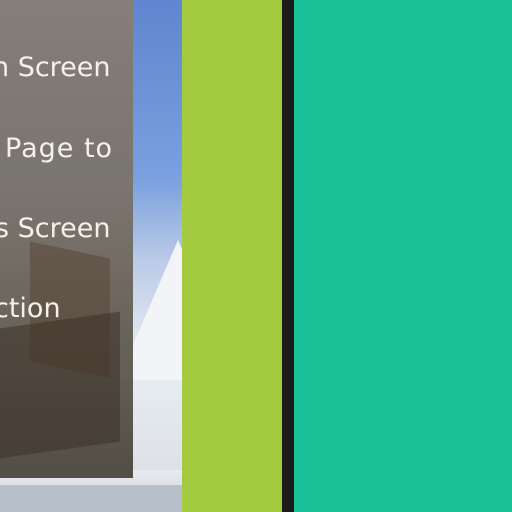 The width and height of the screenshot is (512, 512). I want to click on menu-item-label: n Screen, so click(55, 67).